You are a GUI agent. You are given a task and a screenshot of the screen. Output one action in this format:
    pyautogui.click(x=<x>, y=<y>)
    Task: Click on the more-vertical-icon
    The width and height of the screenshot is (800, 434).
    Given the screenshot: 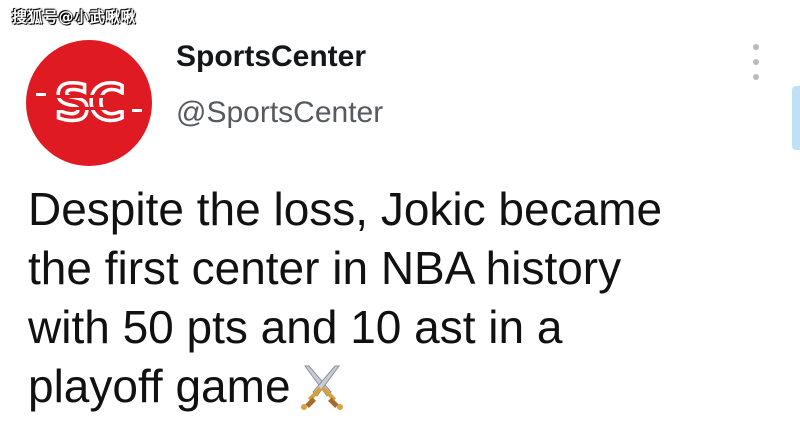 What is the action you would take?
    pyautogui.click(x=756, y=62)
    